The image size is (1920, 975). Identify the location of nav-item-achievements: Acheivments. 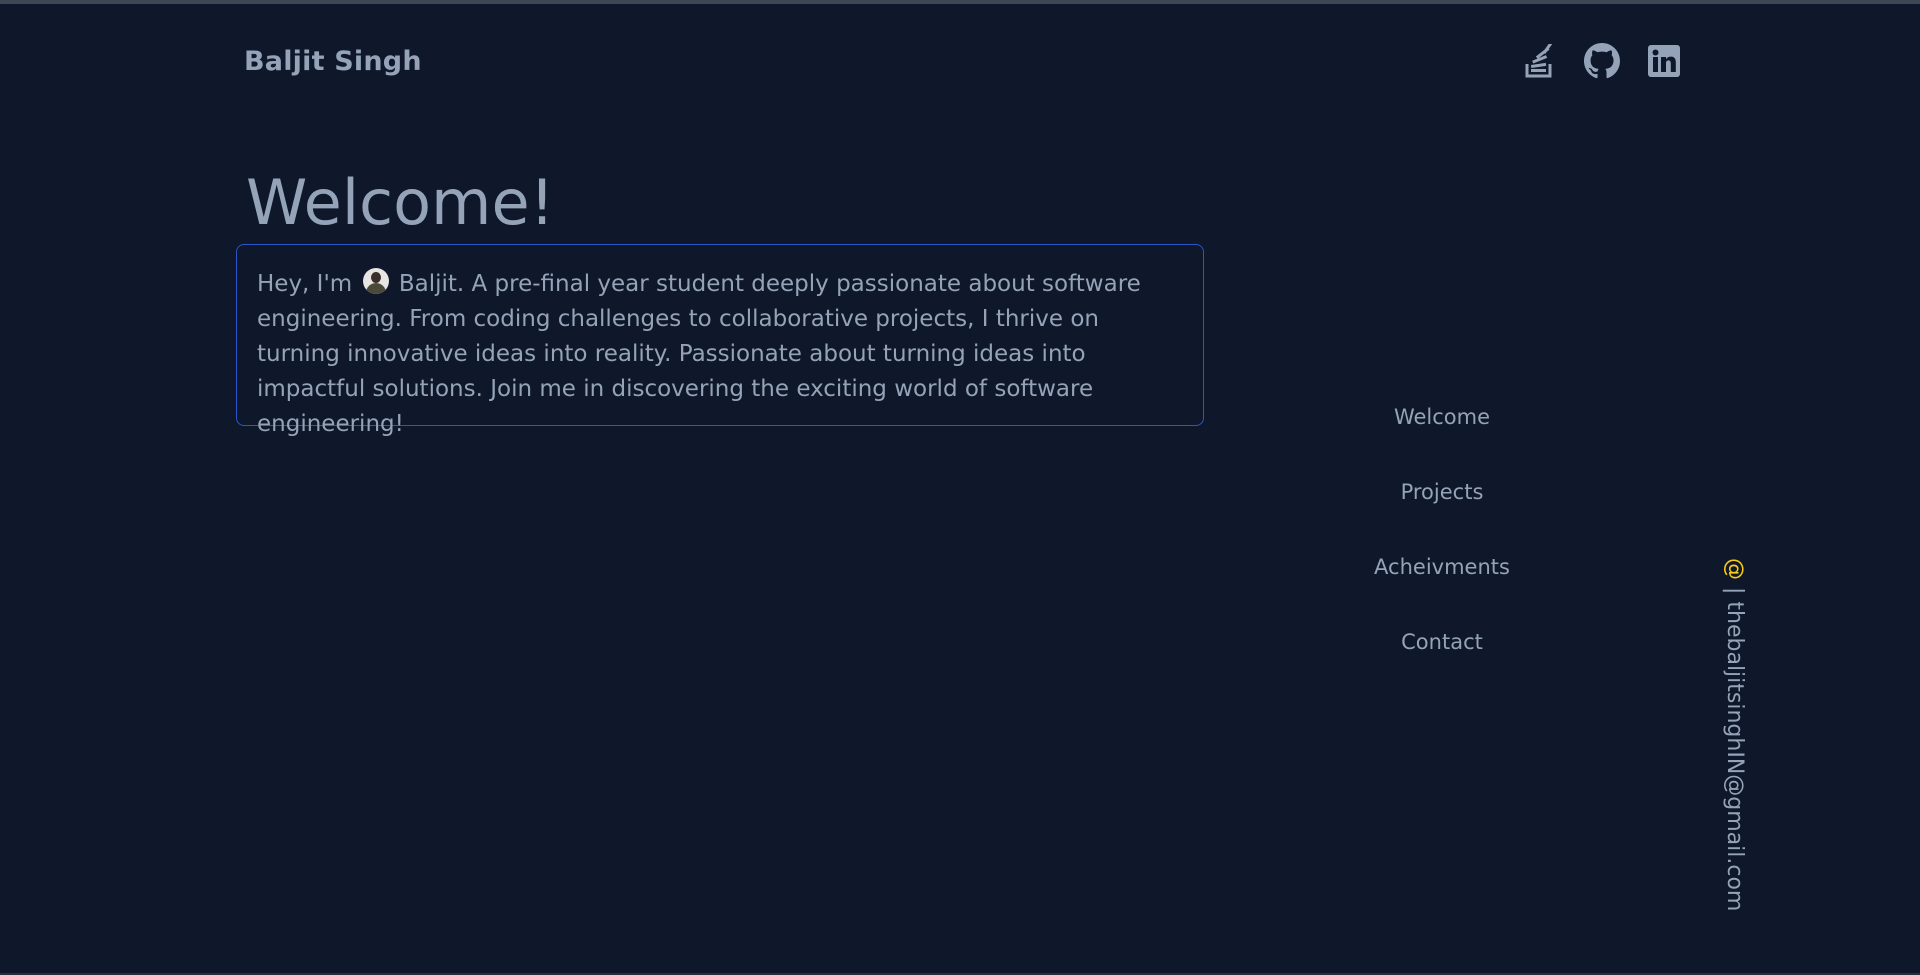
(1442, 577).